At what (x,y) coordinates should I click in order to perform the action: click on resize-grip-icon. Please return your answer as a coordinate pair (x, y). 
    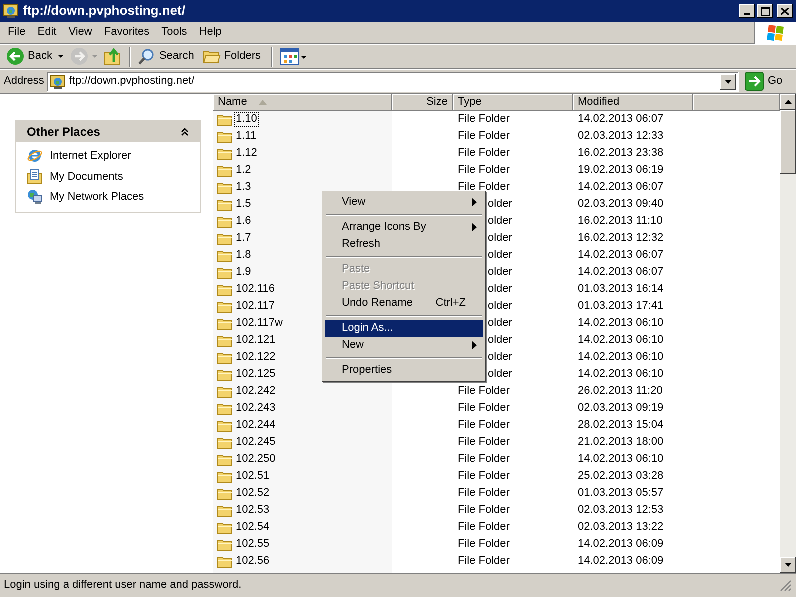
    Looking at the image, I should click on (786, 586).